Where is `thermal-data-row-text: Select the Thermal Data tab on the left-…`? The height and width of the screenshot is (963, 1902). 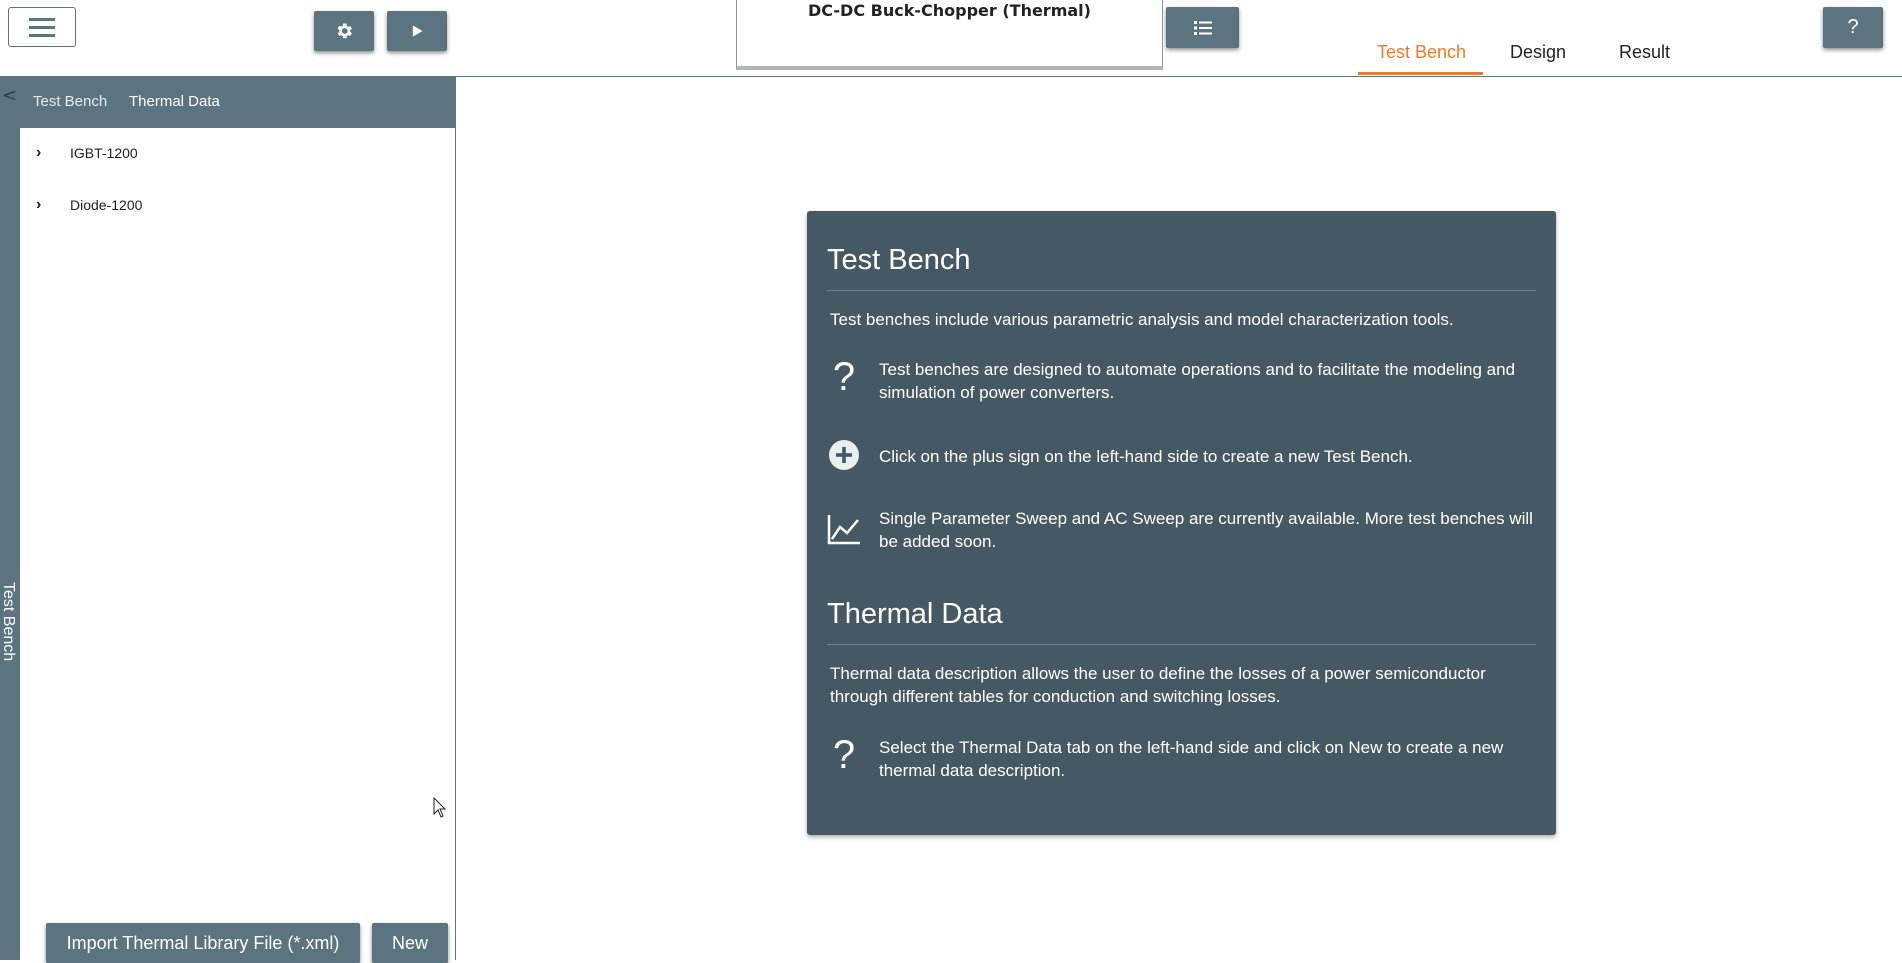
thermal-data-row-text: Select the Thermal Data tab on the left-… is located at coordinates (1191, 759).